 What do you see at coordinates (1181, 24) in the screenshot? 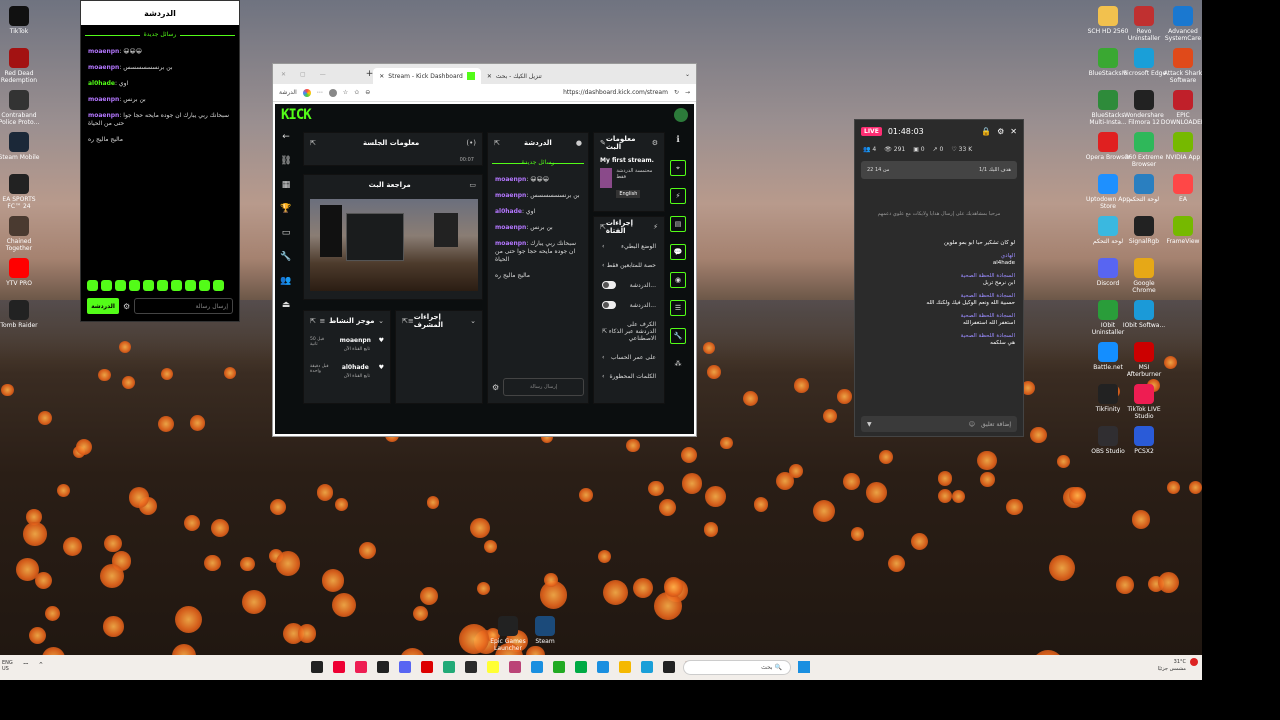
I see `icon-advanced: Advanced SystemCare` at bounding box center [1181, 24].